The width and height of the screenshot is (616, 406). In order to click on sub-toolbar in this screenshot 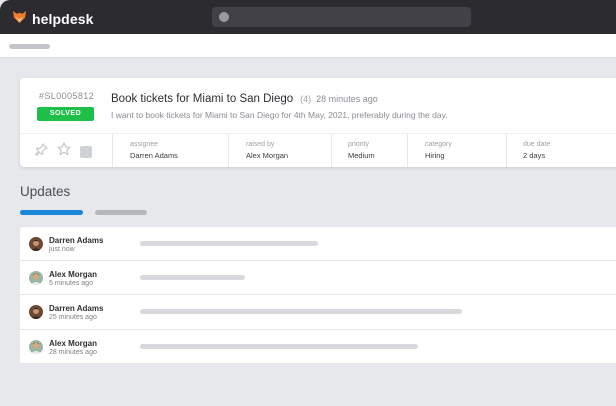, I will do `click(308, 46)`.